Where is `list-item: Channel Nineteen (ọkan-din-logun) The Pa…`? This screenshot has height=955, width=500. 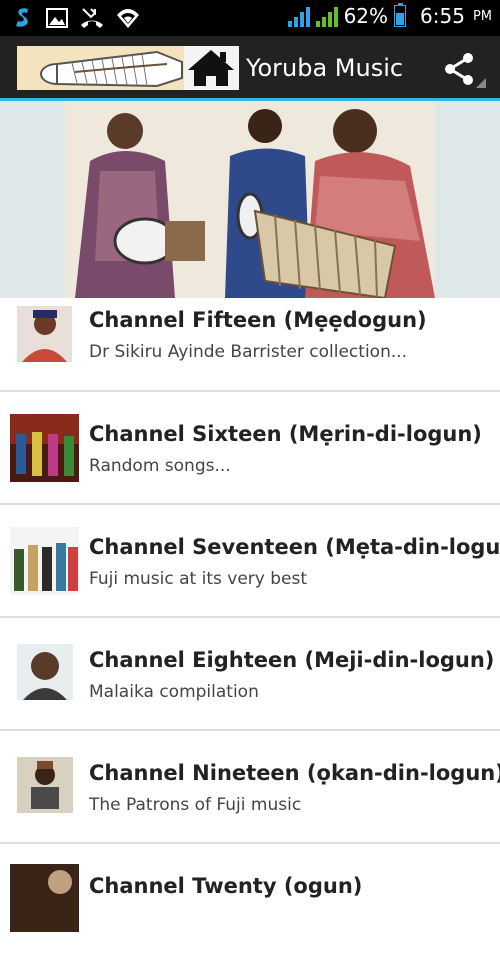
list-item: Channel Nineteen (ọkan-din-logun) The Pa… is located at coordinates (250, 787).